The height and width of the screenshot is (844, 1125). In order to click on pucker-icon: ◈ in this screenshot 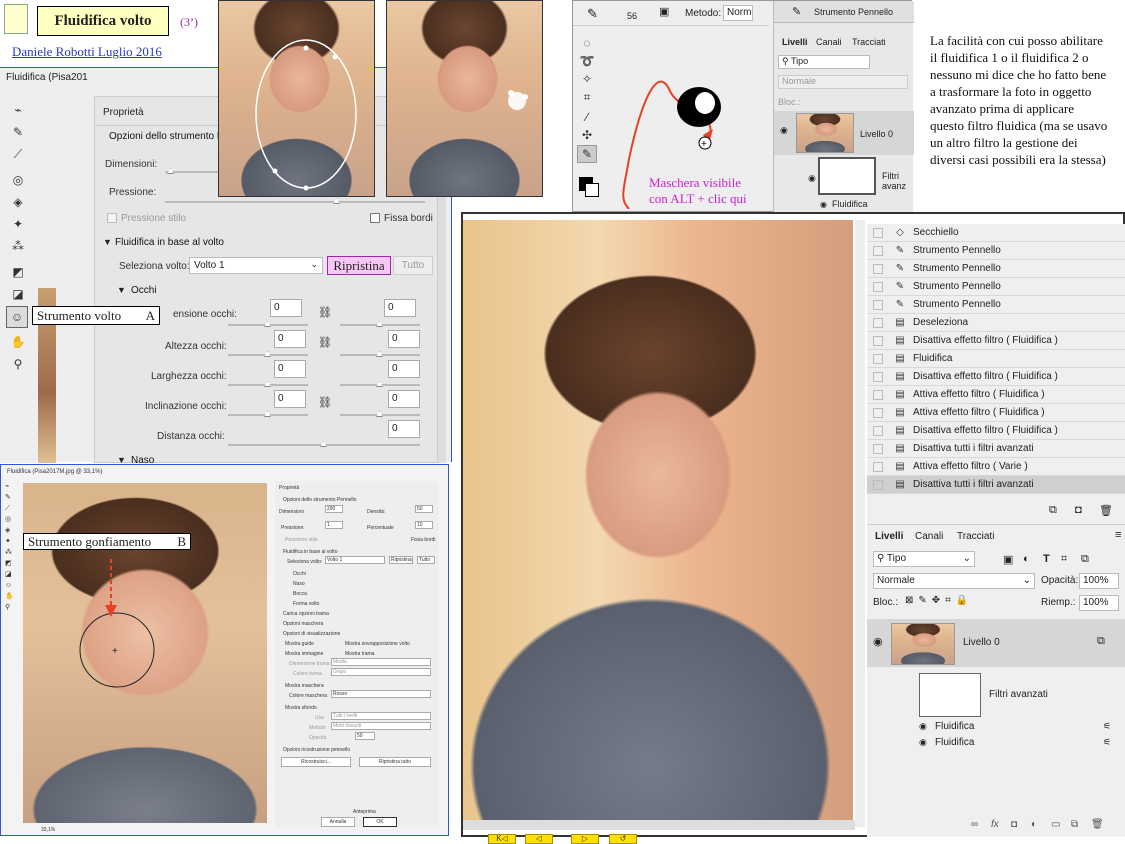, I will do `click(18, 202)`.